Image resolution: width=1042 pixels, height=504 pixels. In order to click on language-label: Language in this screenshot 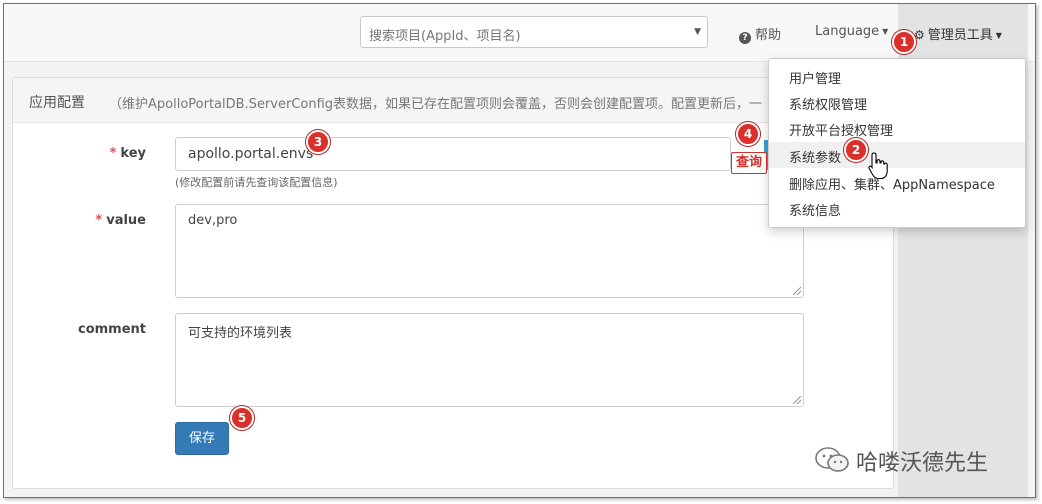, I will do `click(847, 31)`.